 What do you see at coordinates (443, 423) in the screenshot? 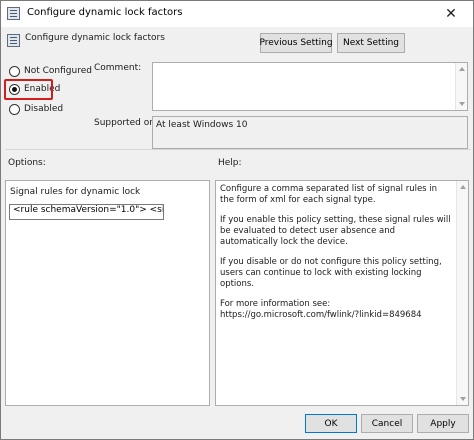
I see `apply-button: Apply` at bounding box center [443, 423].